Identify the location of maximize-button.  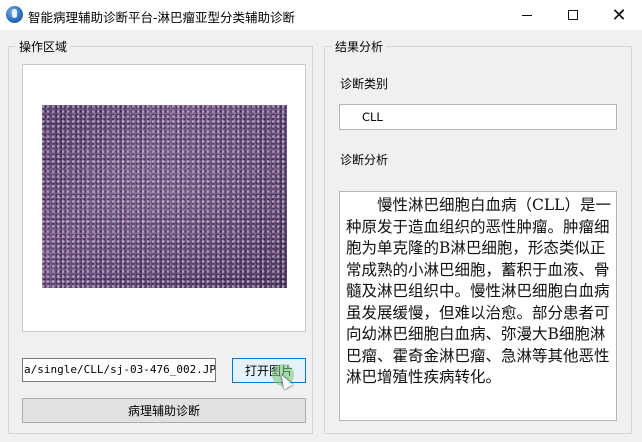
(573, 15).